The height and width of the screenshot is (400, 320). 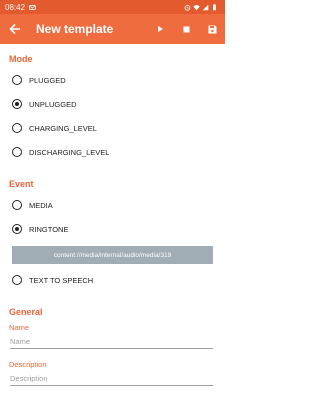 I want to click on play-icon, so click(x=160, y=29).